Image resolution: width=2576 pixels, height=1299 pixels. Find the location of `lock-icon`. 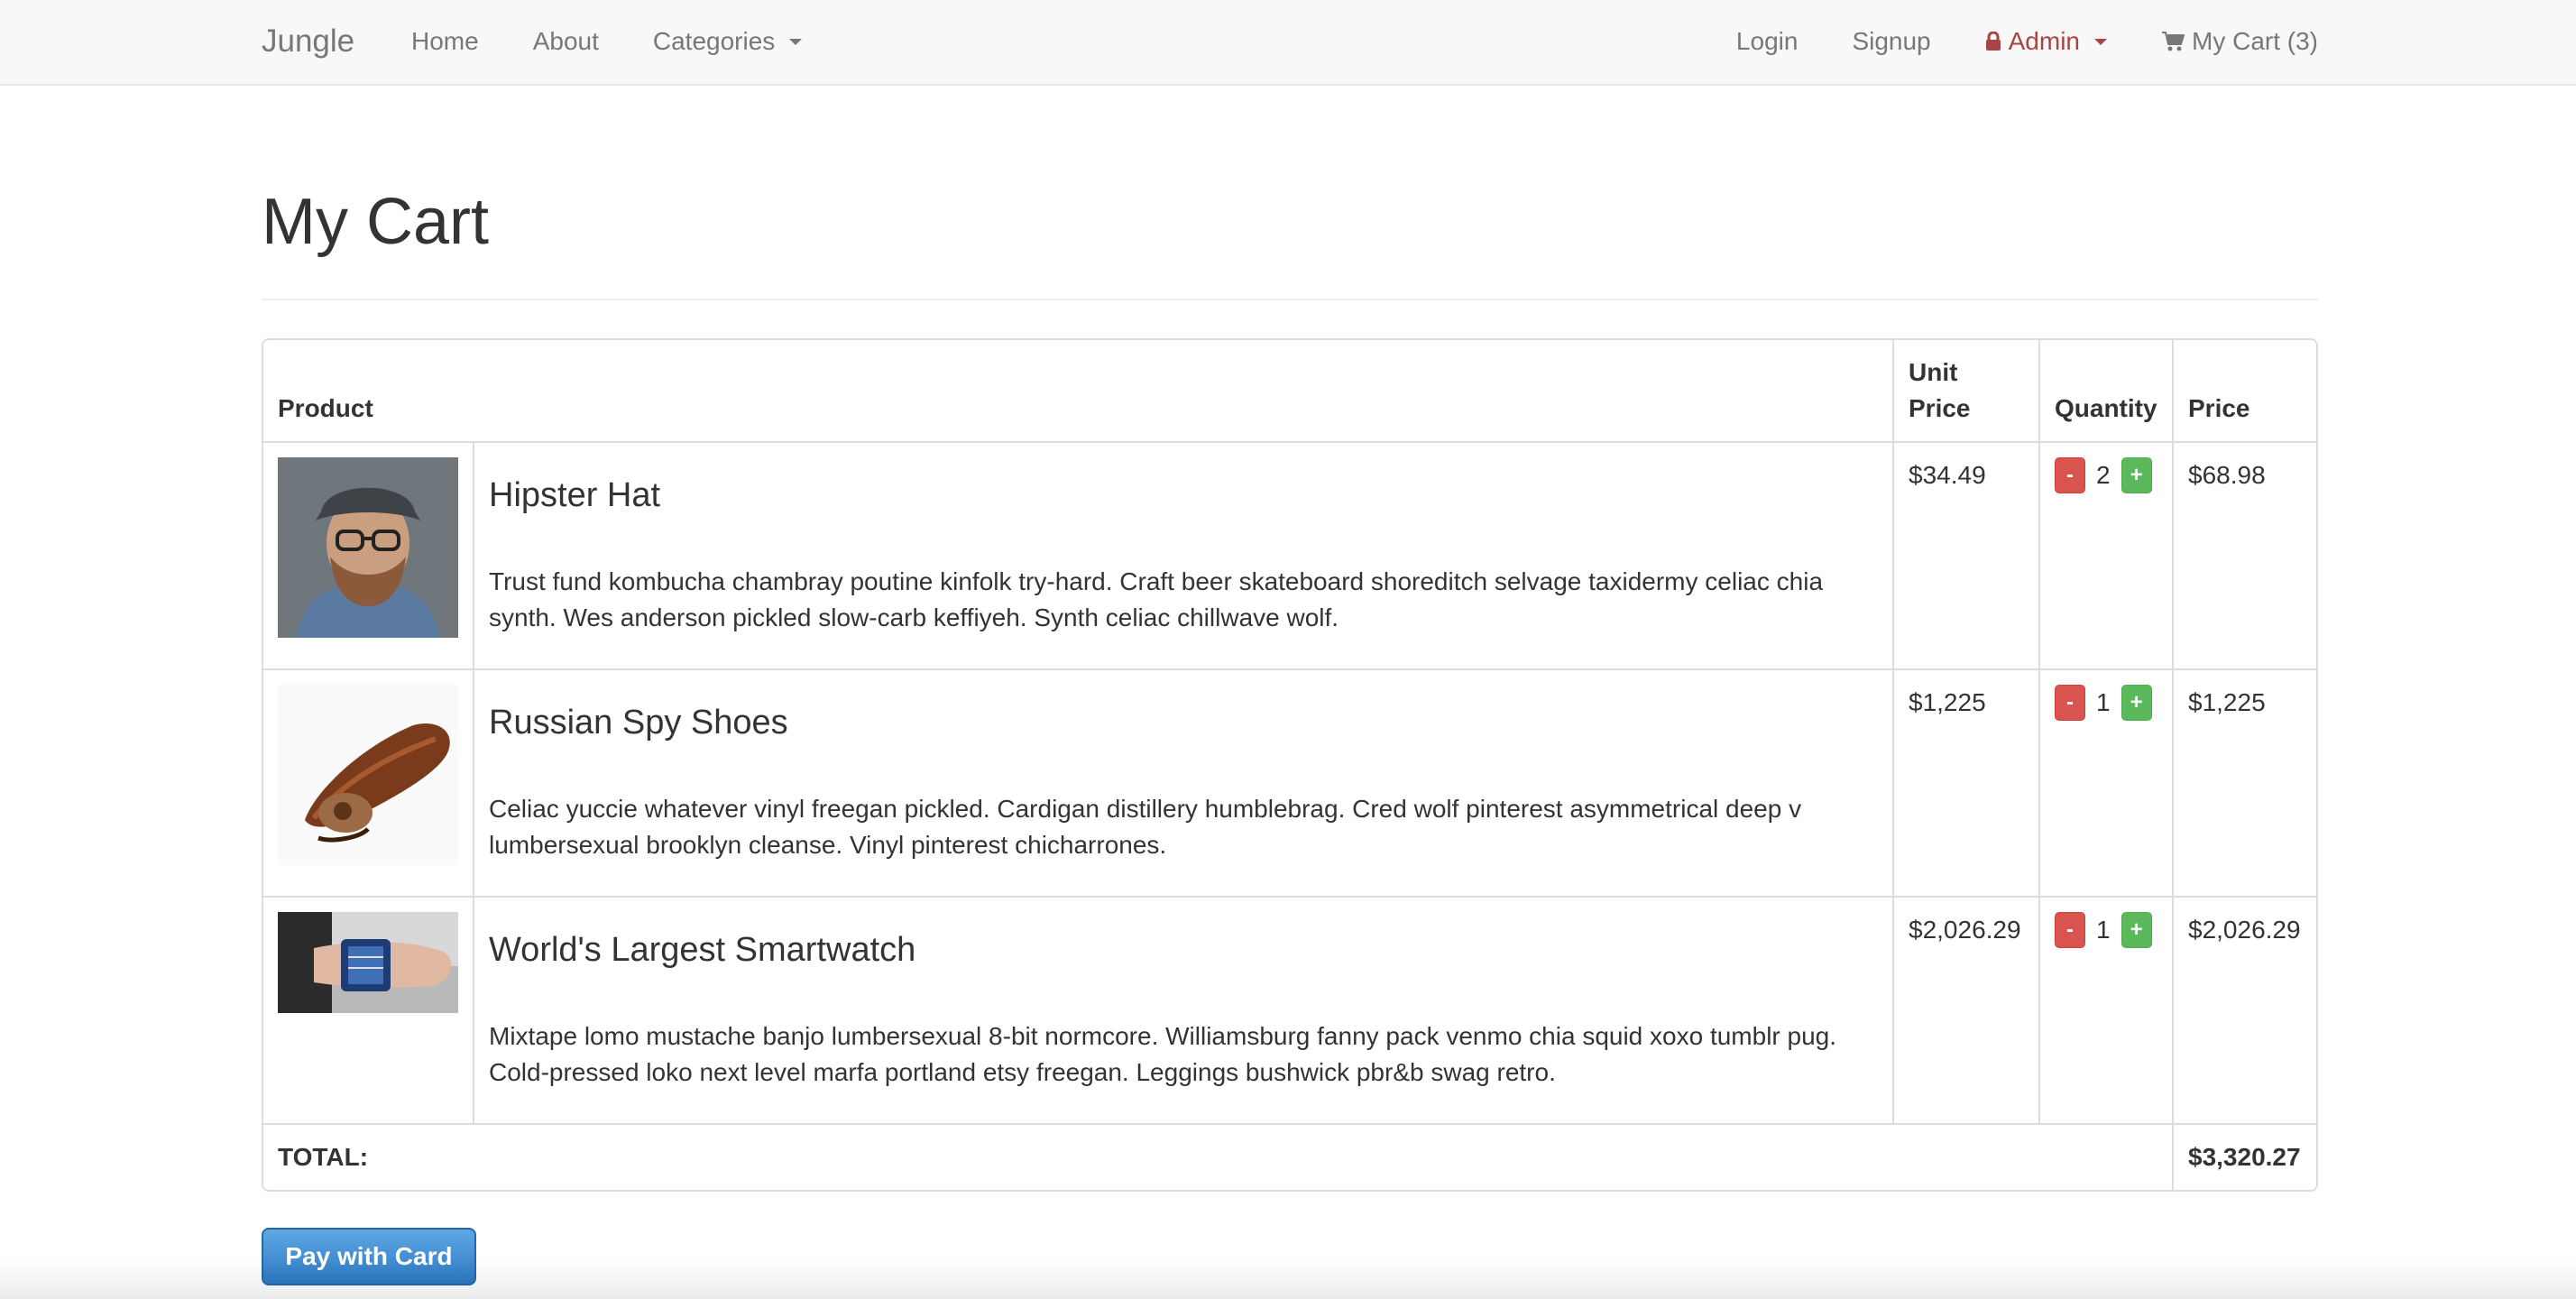

lock-icon is located at coordinates (1993, 41).